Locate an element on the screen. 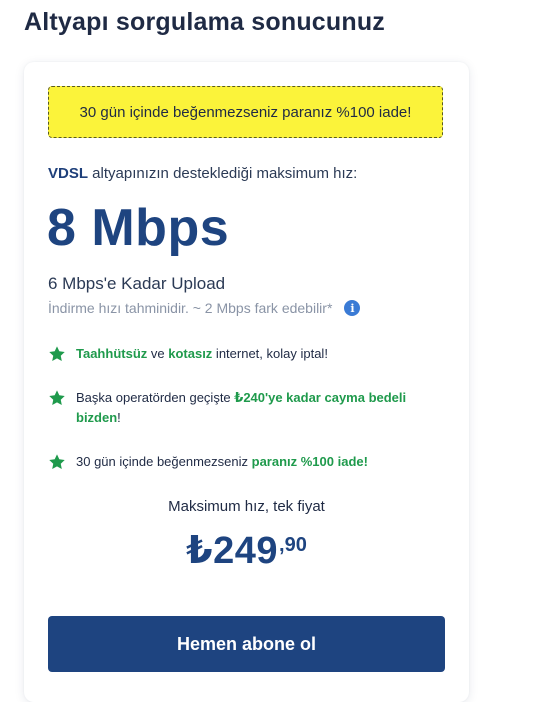 Image resolution: width=544 pixels, height=702 pixels. feature-highlight: paranız %100 iade! is located at coordinates (309, 461).